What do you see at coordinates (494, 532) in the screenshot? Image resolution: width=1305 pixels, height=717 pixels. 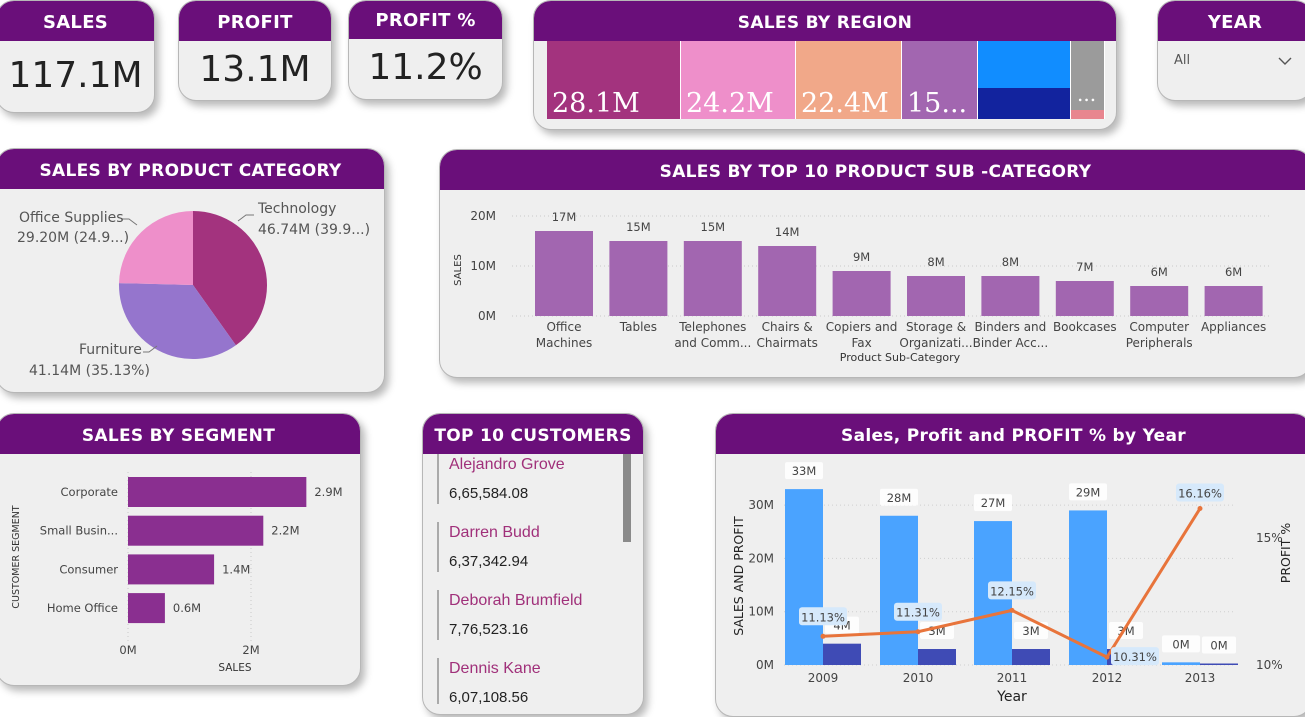 I see `customer-name: Darren Budd` at bounding box center [494, 532].